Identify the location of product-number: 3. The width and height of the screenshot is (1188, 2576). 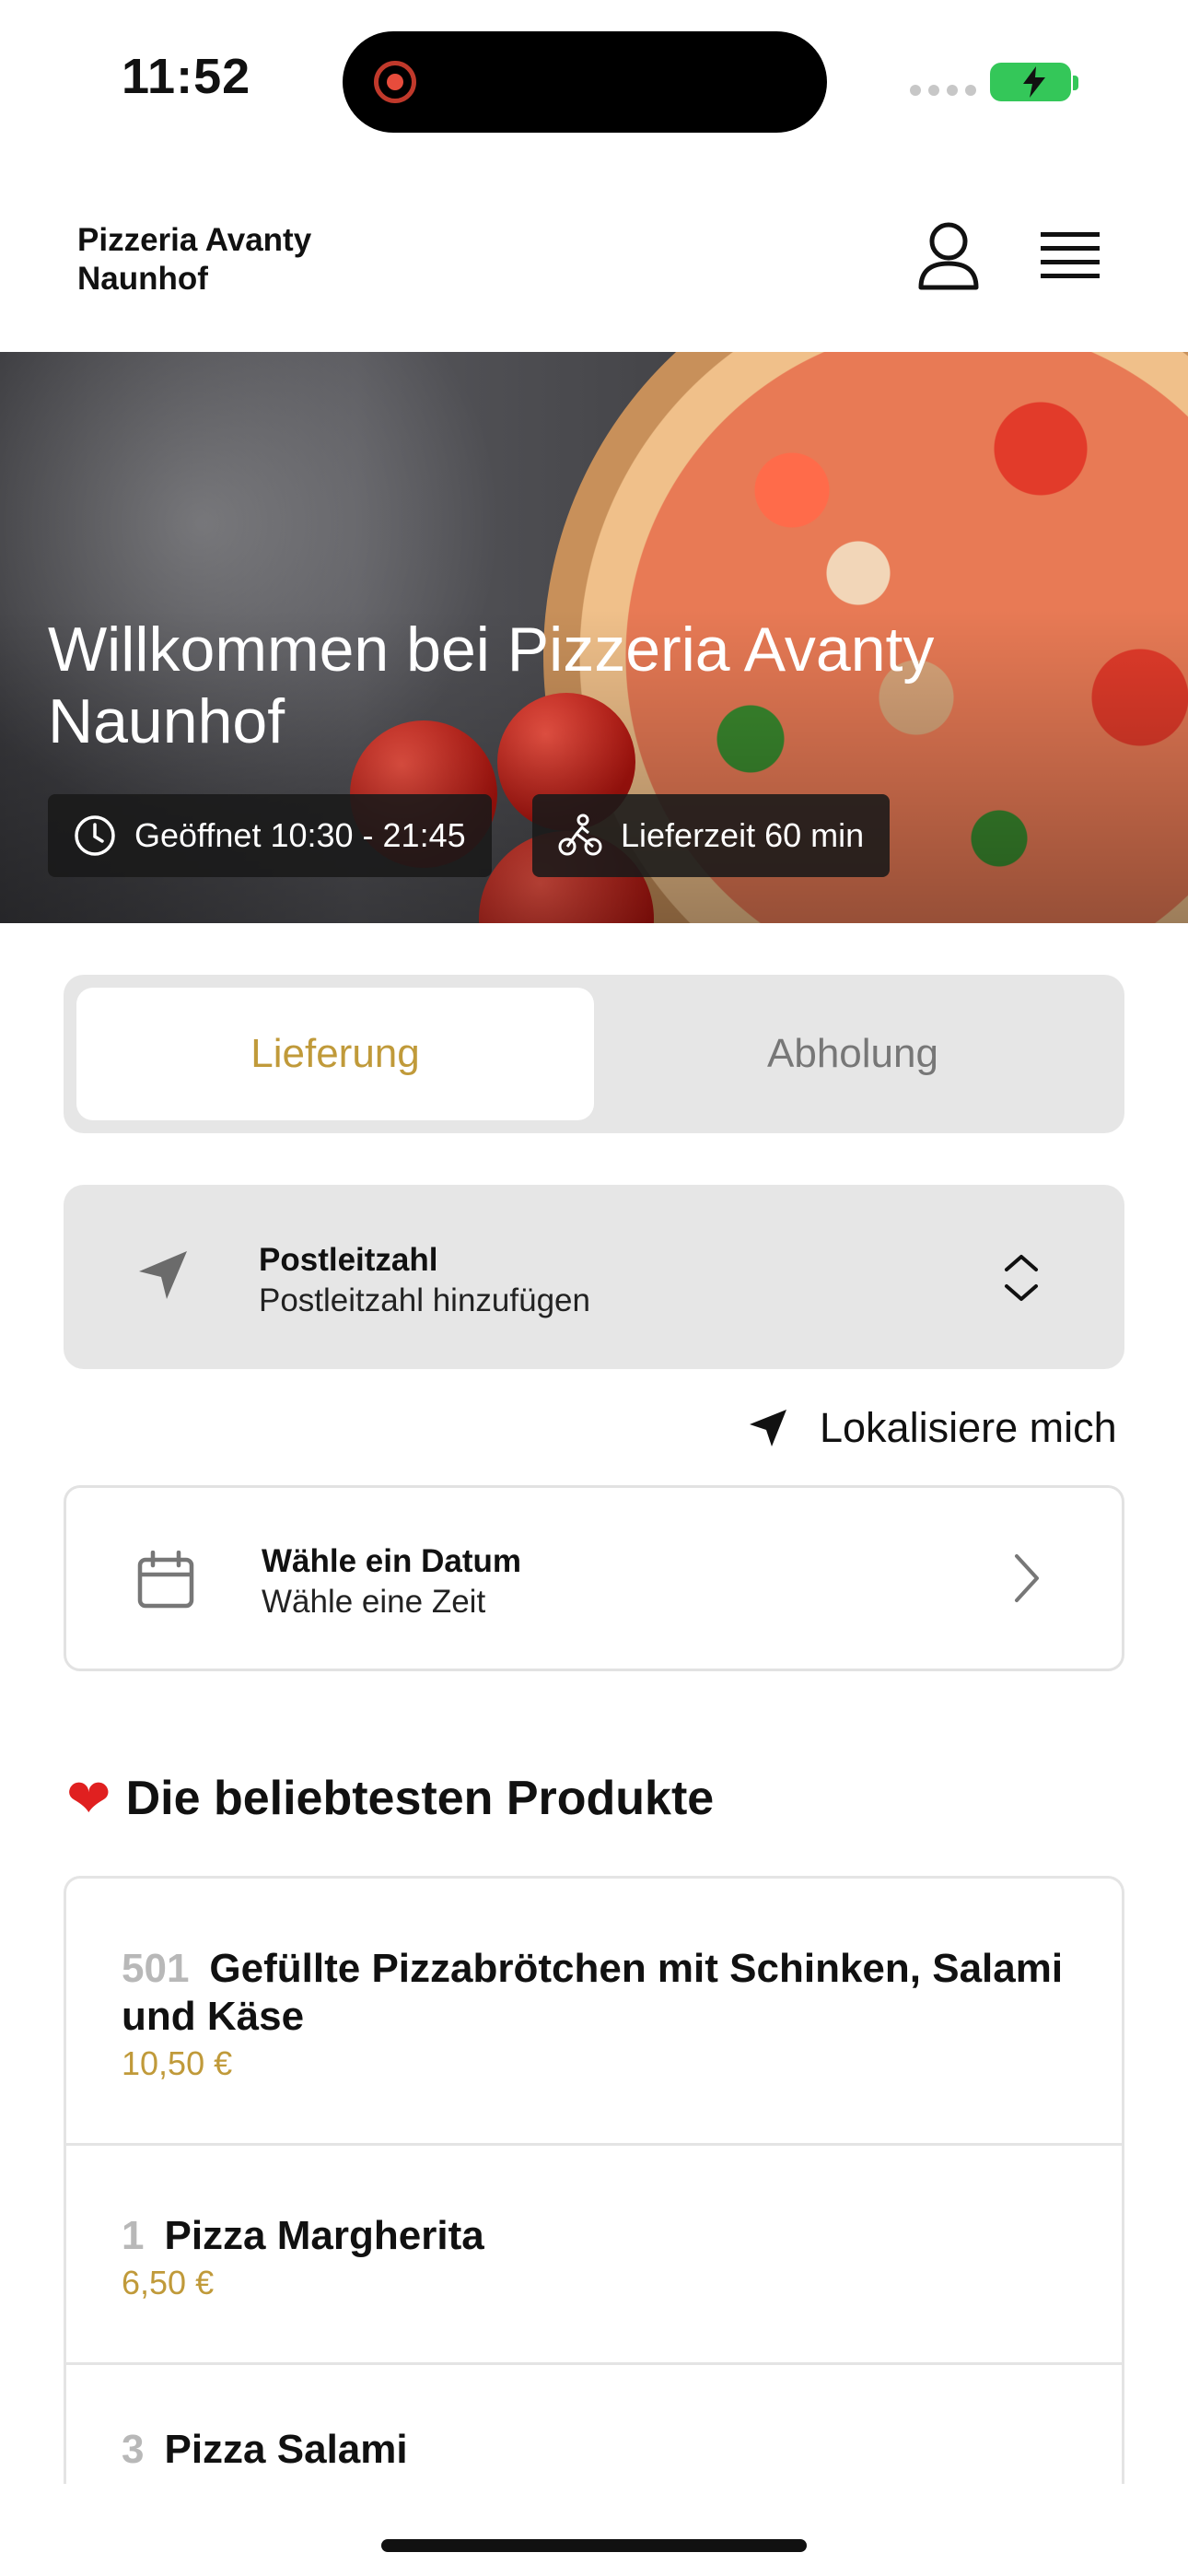
(133, 2449).